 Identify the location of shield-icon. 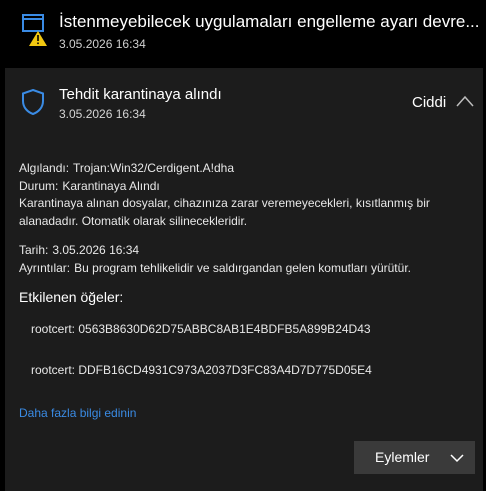
(33, 102).